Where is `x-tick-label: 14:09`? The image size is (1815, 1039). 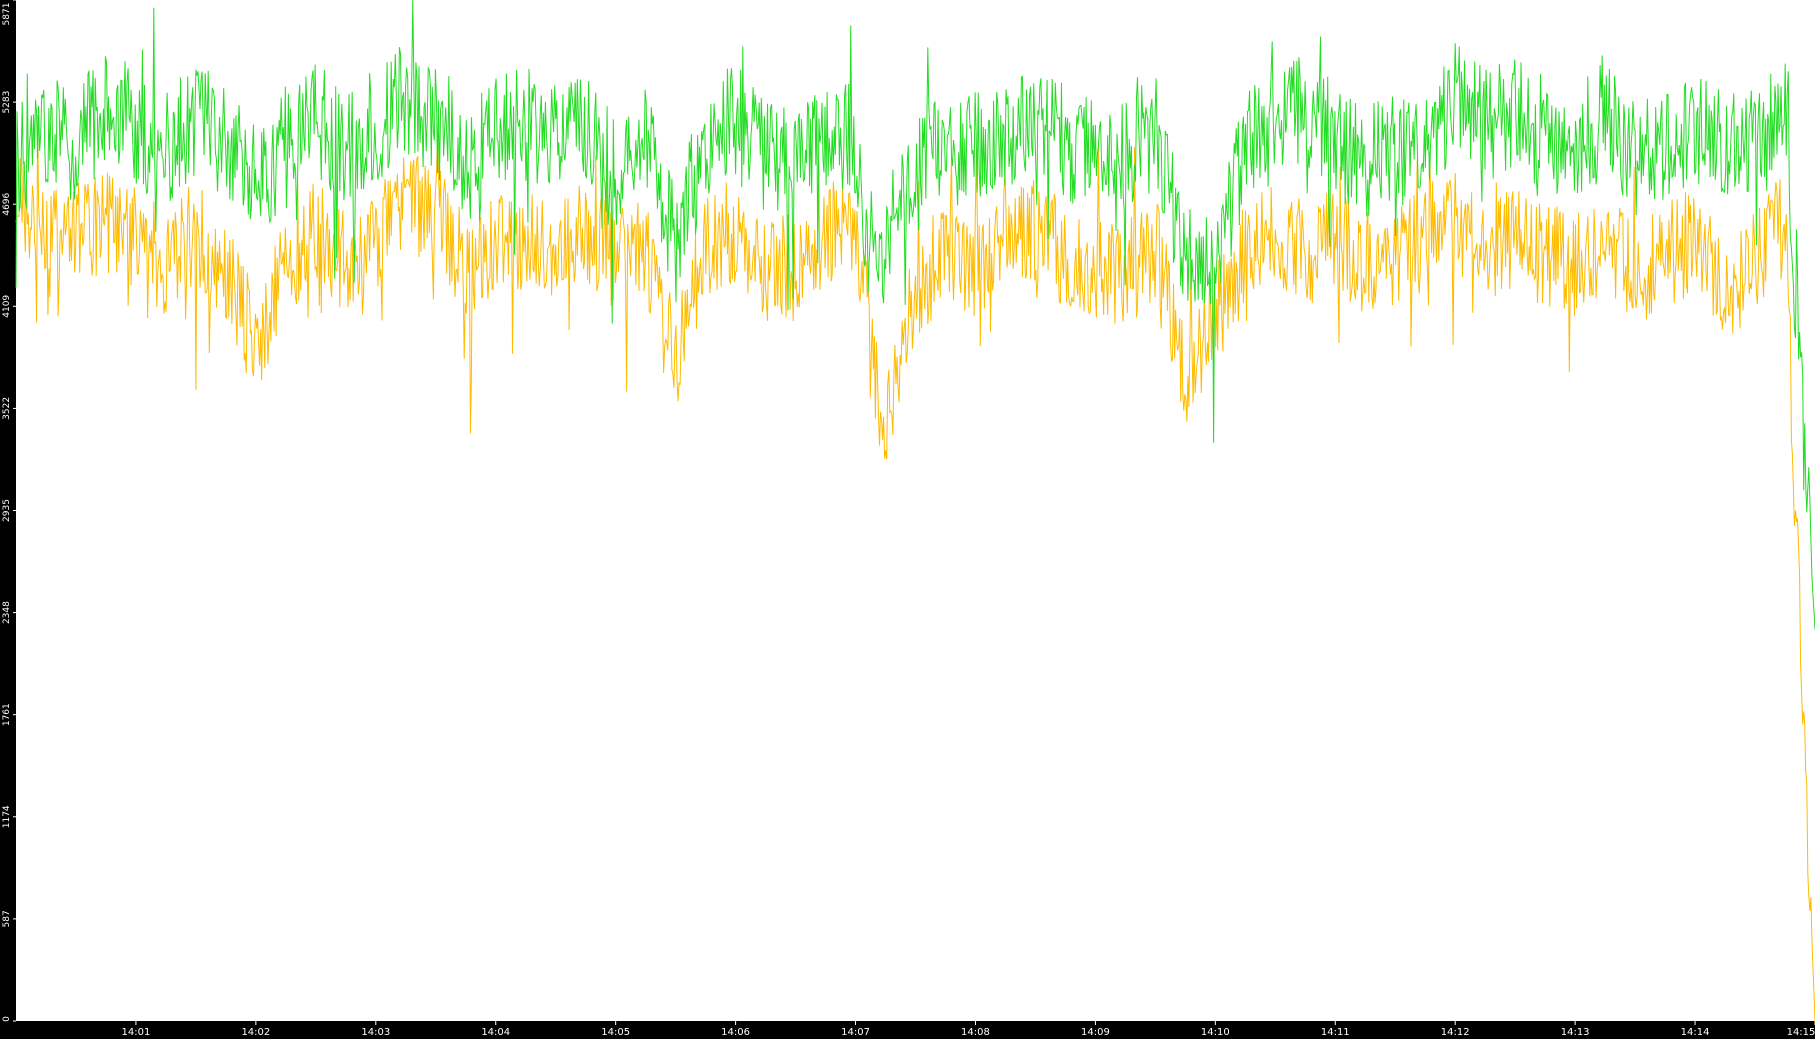
x-tick-label: 14:09 is located at coordinates (1095, 1032).